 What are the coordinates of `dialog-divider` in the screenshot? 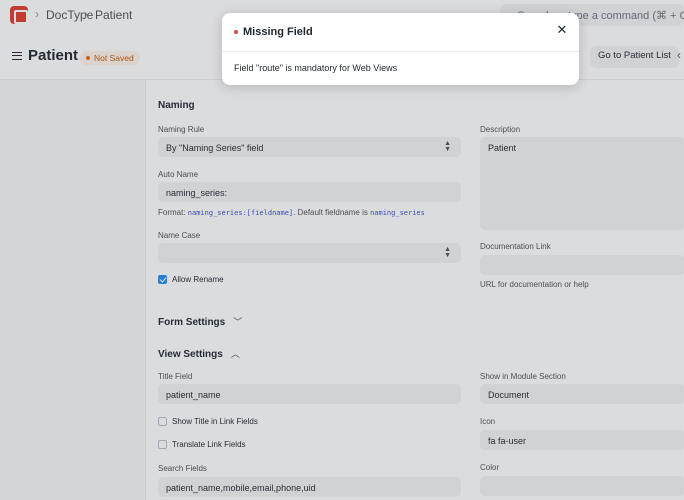 It's located at (400, 51).